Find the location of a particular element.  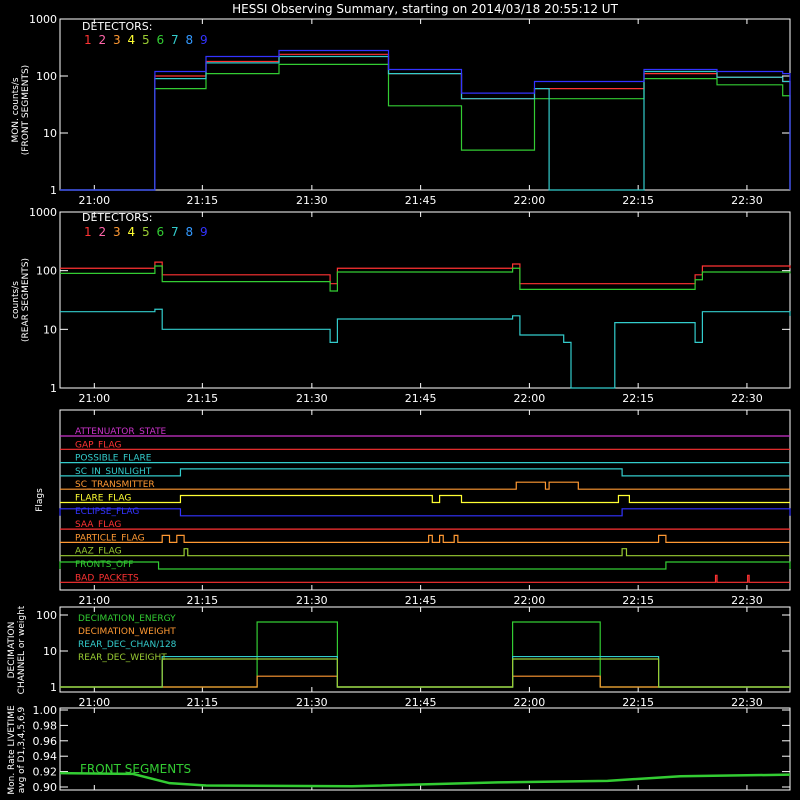

detector-number: 7 is located at coordinates (175, 40).